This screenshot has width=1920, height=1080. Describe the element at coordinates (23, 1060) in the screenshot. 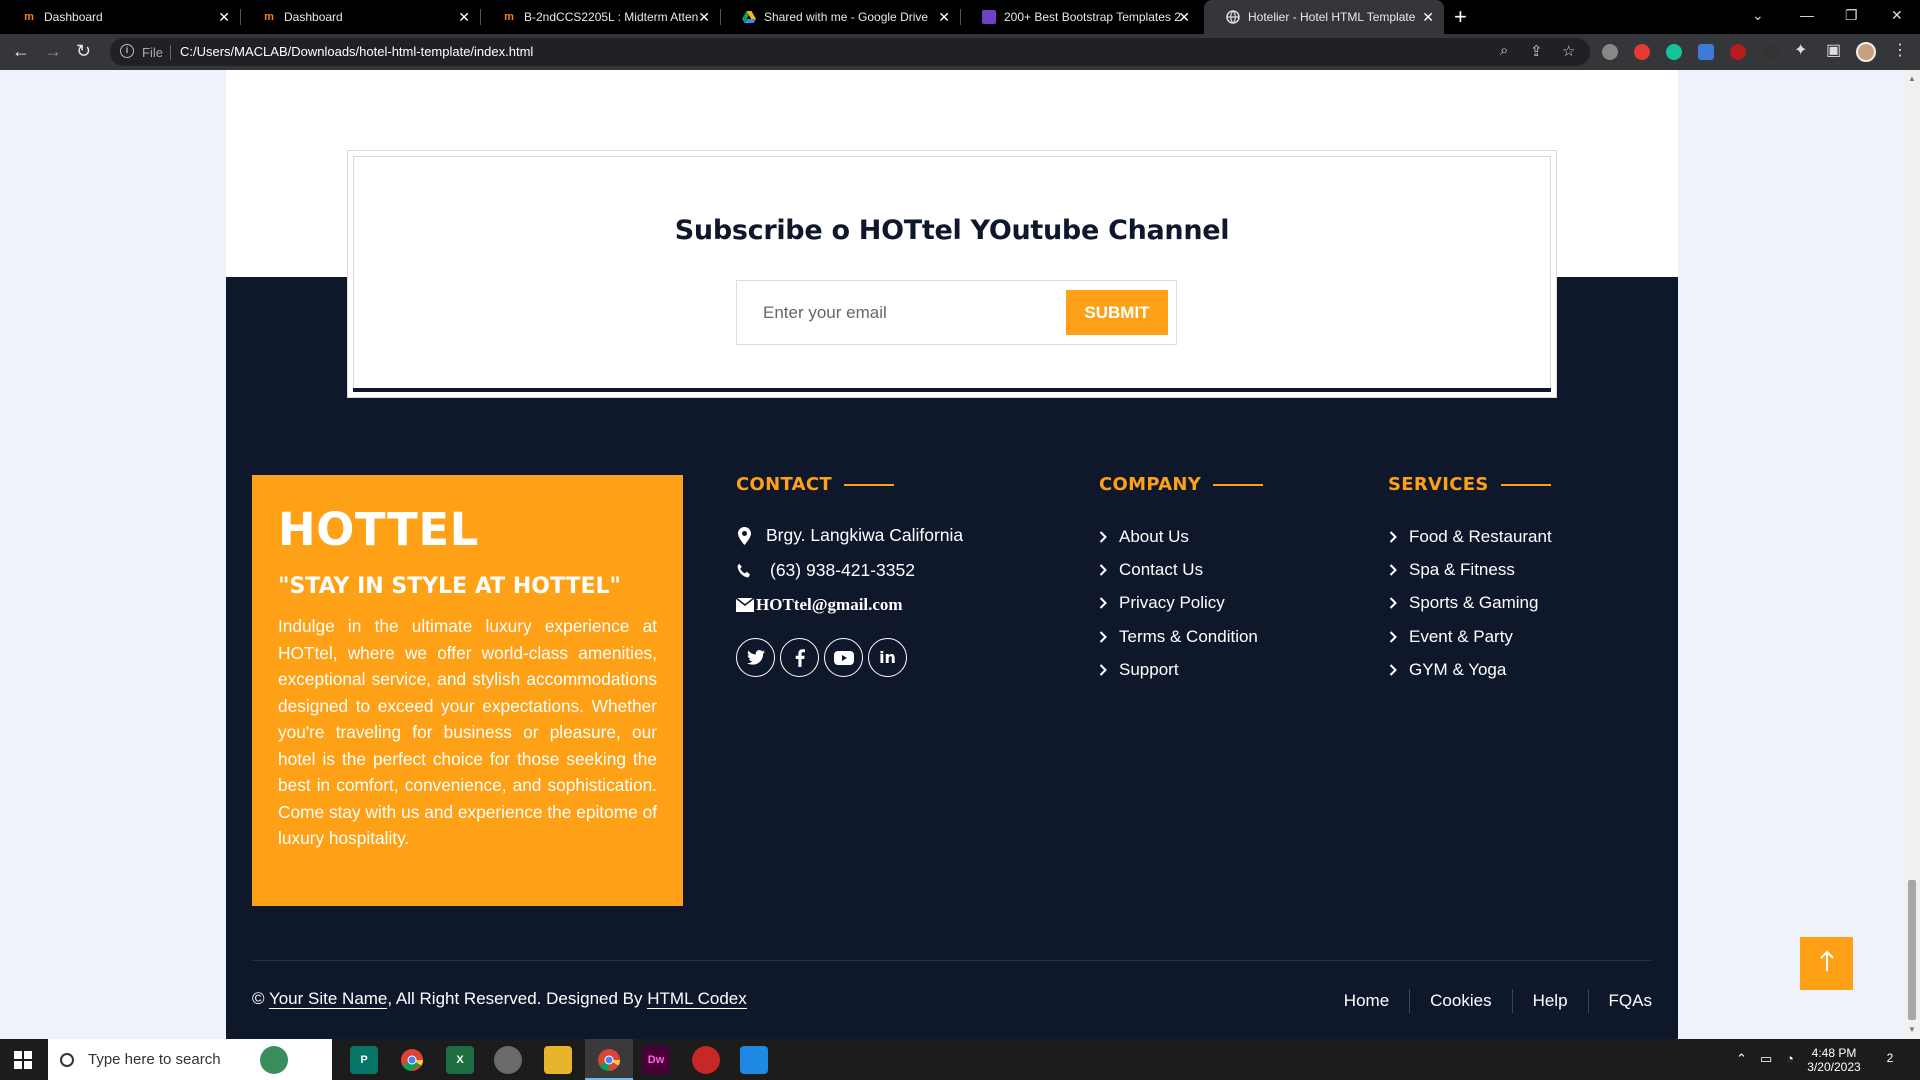

I see `windows-start-icon` at that location.